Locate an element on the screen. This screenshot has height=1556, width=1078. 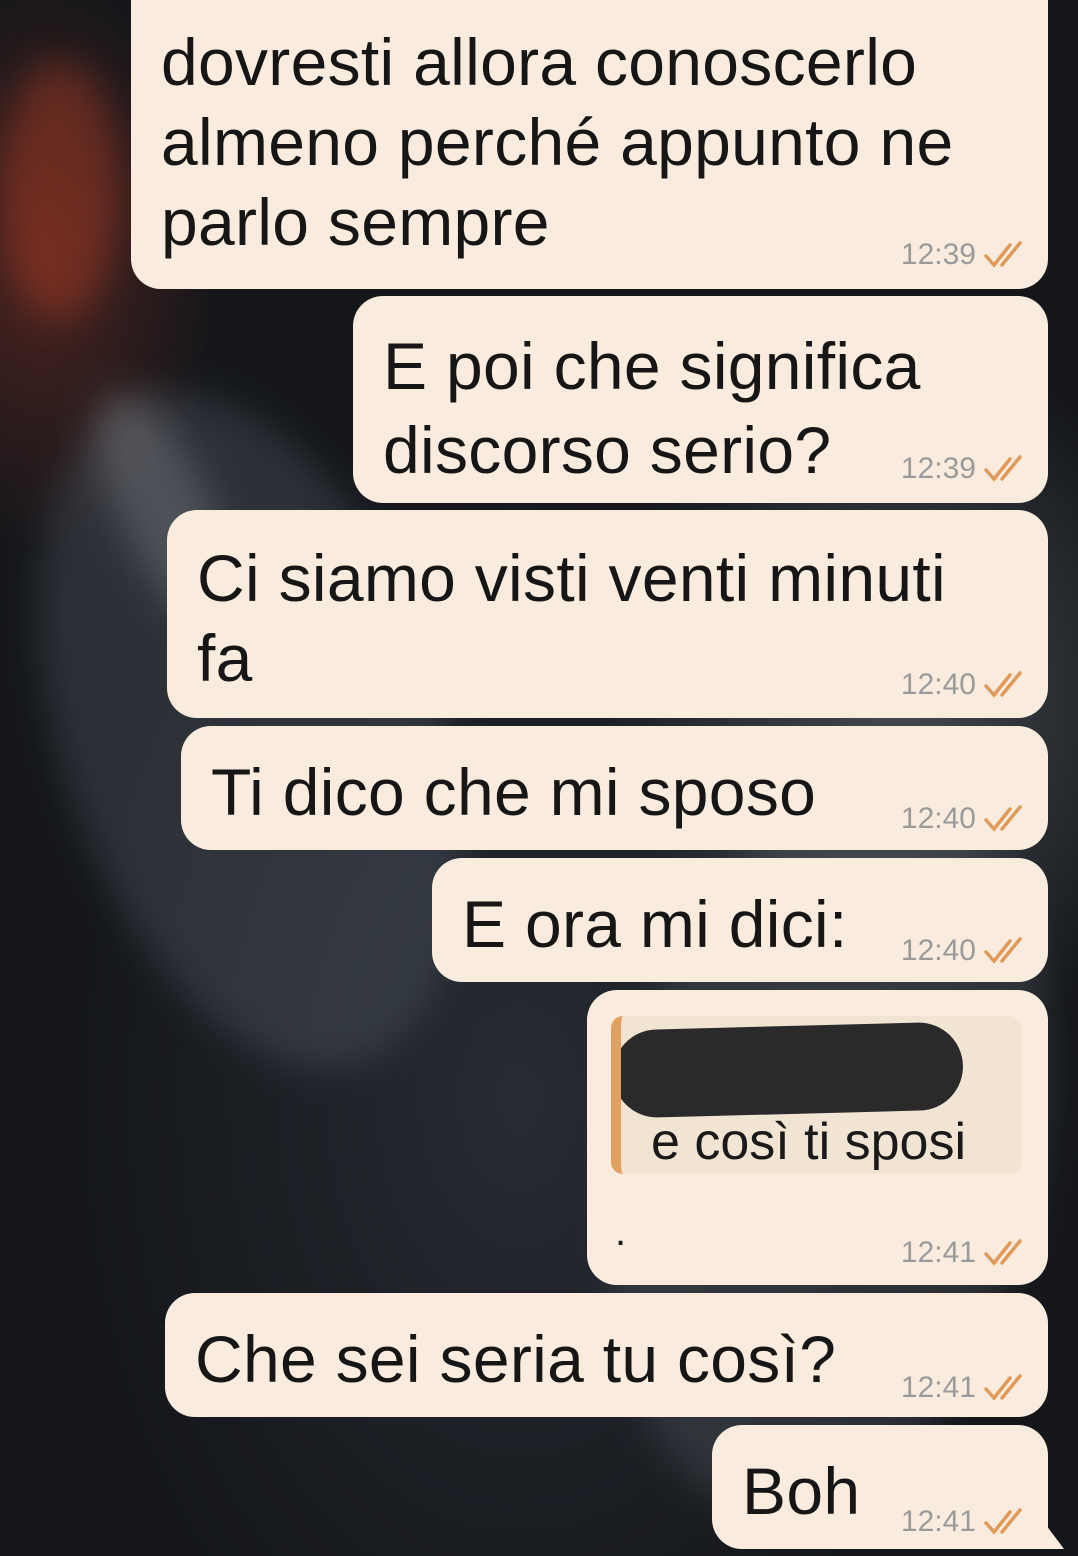
message-text: Ci siamo visti venti minuti fa is located at coordinates (571, 618).